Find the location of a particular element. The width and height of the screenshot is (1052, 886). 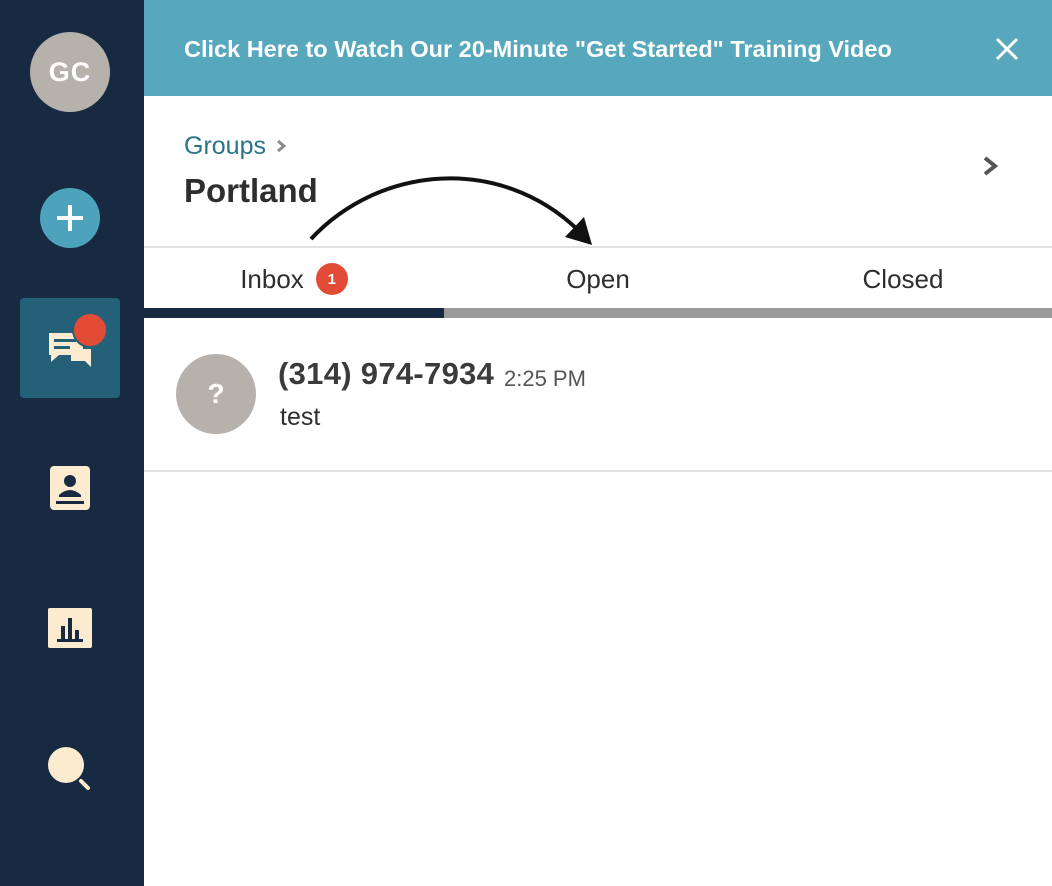

nav-search is located at coordinates (70, 768).